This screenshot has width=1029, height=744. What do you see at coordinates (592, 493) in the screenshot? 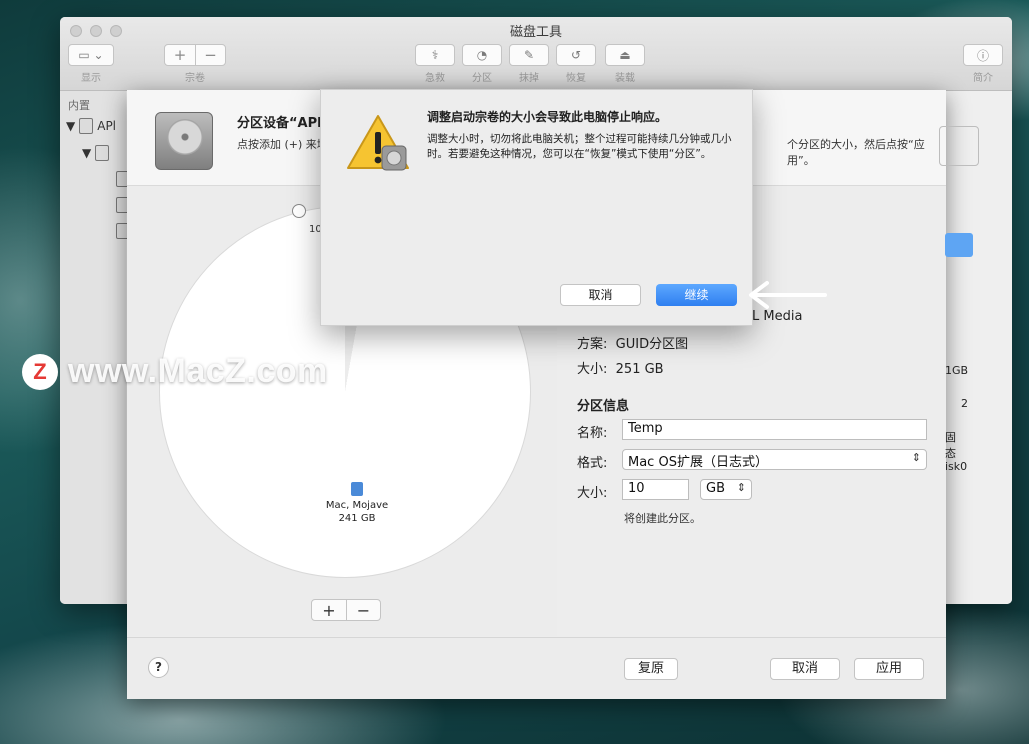
I see `partition-size-label: 大小:` at bounding box center [592, 493].